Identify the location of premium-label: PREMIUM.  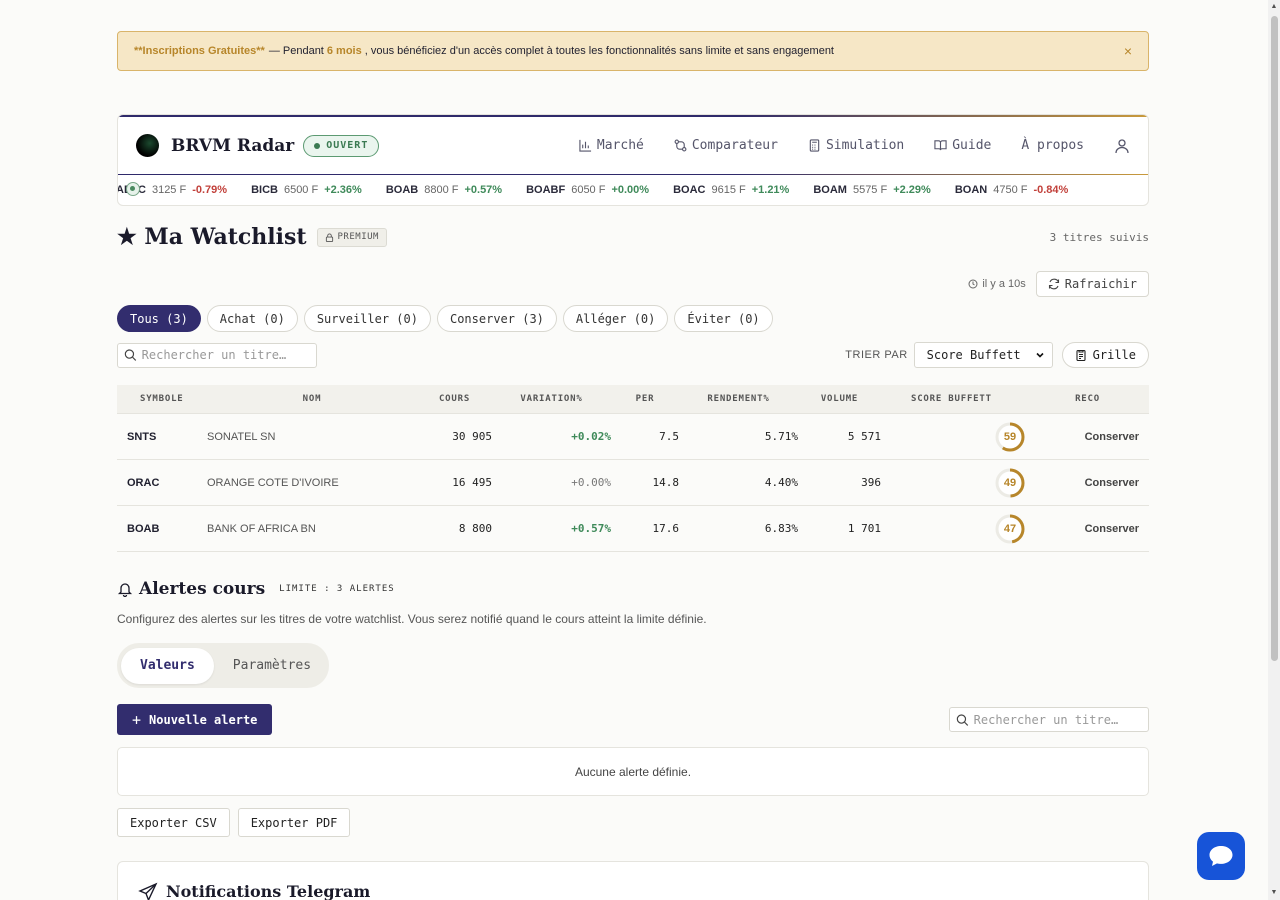
(358, 237).